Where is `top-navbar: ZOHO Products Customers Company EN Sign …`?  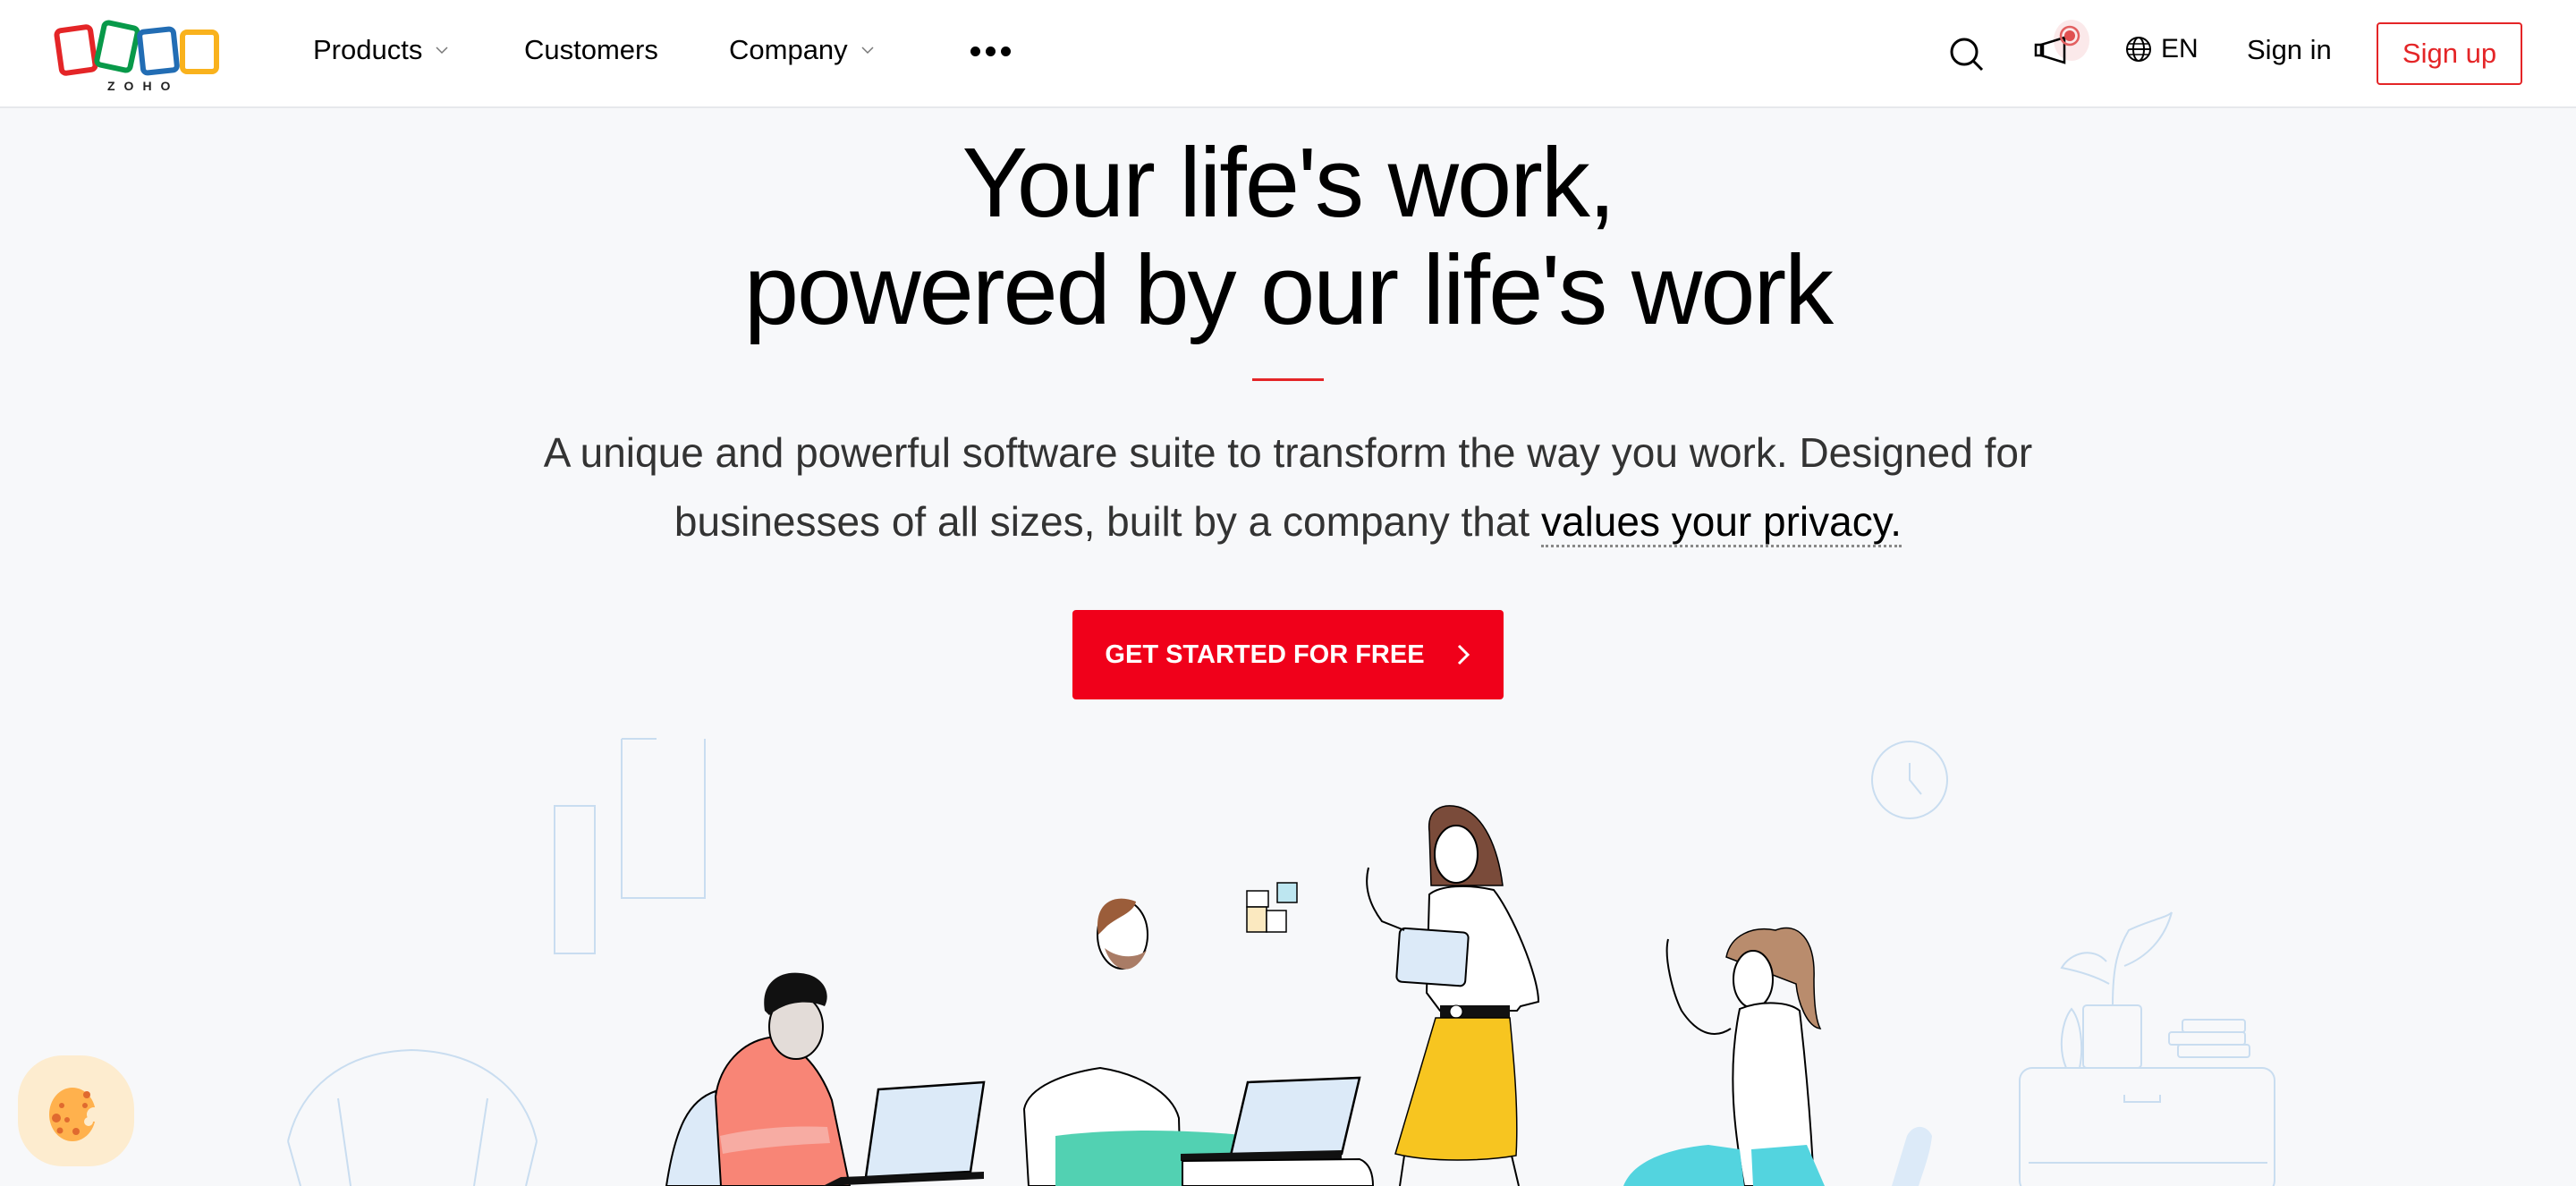
top-navbar: ZOHO Products Customers Company EN Sign … is located at coordinates (1288, 54).